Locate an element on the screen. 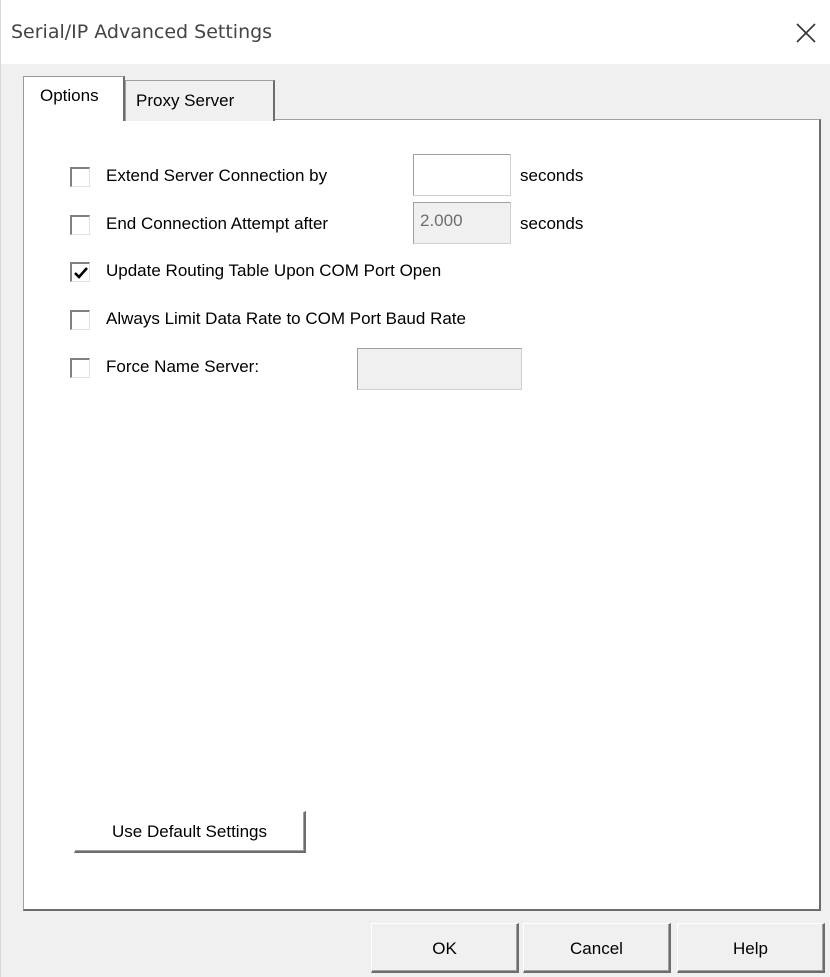 The height and width of the screenshot is (977, 830). end-attempt-unit: seconds is located at coordinates (552, 223).